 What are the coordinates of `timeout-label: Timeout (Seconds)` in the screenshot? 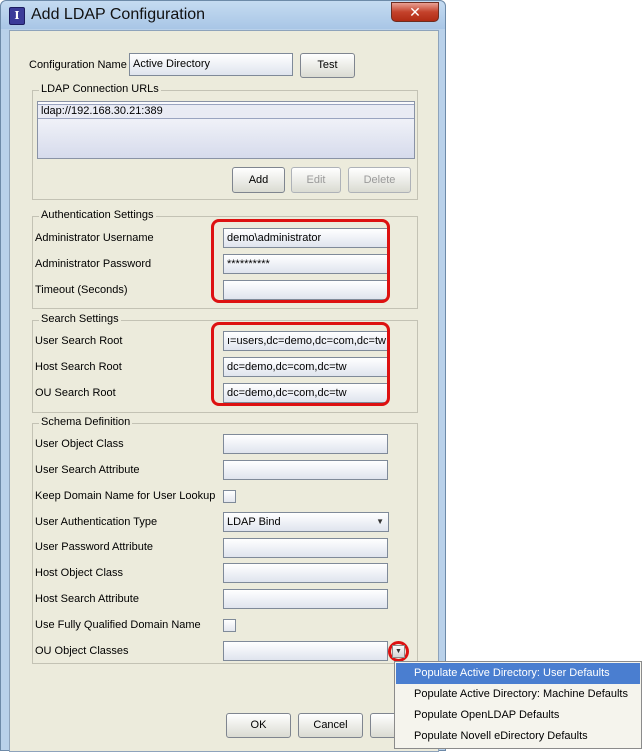 It's located at (81, 290).